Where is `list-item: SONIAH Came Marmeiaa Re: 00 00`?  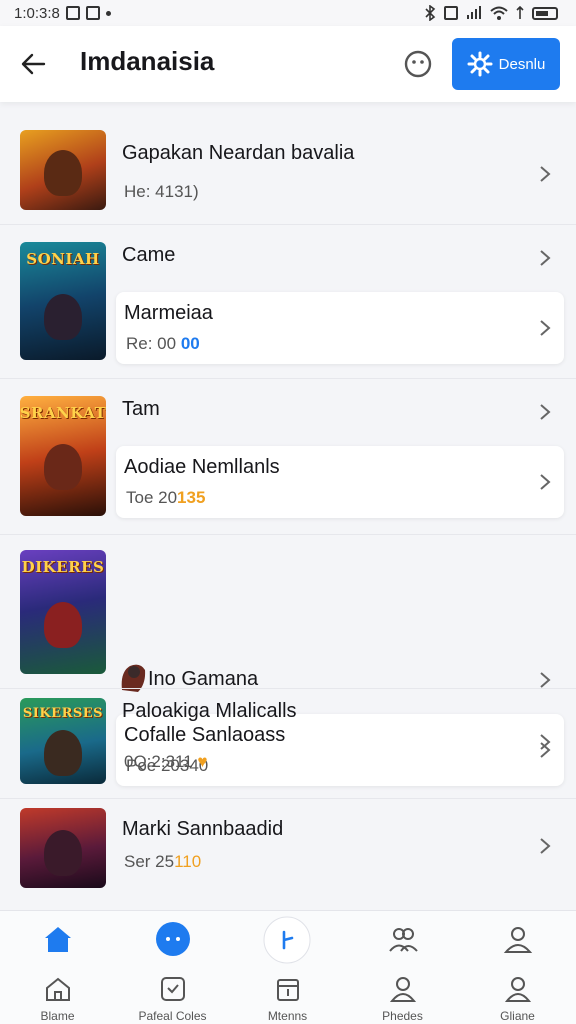 list-item: SONIAH Came Marmeiaa Re: 00 00 is located at coordinates (288, 302).